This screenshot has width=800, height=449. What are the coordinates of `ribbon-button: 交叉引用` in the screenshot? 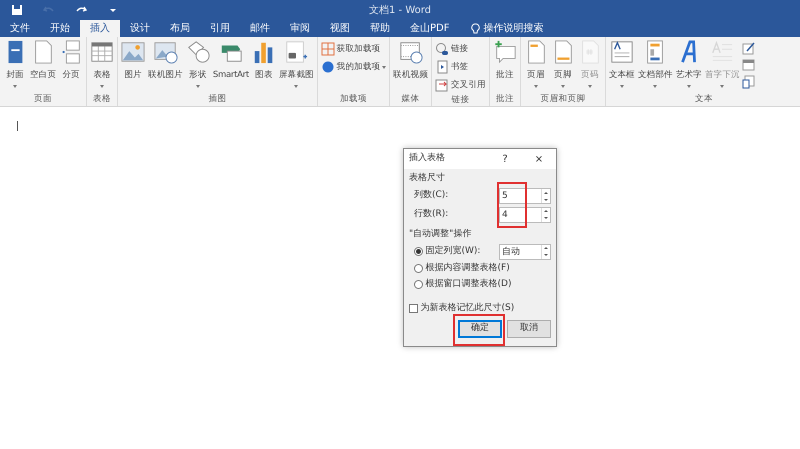 It's located at (460, 85).